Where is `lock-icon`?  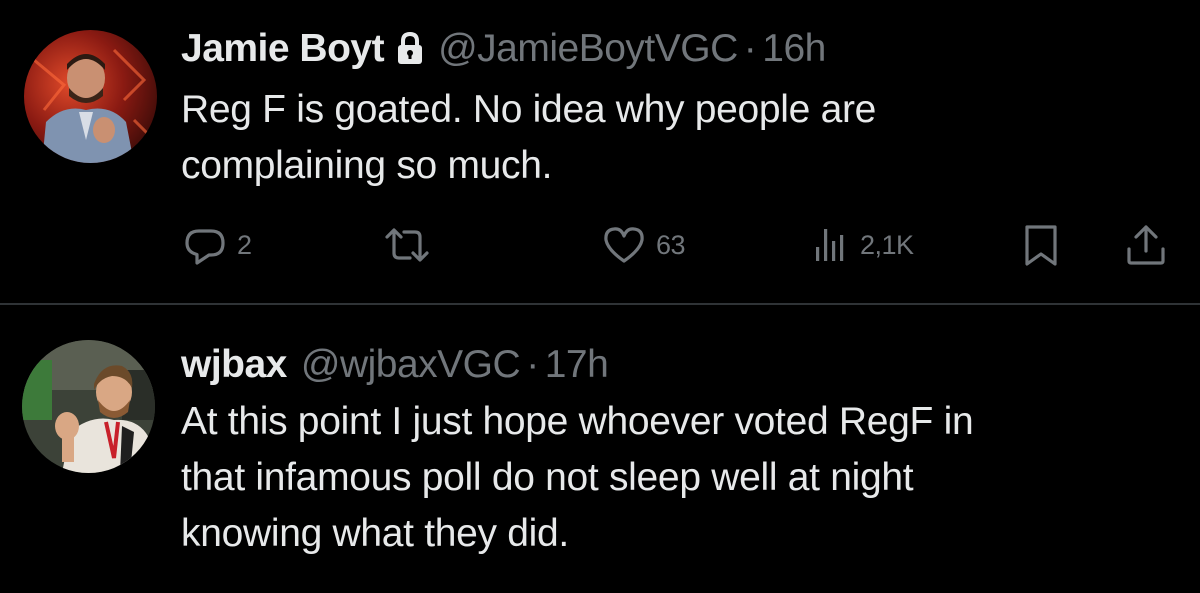
lock-icon is located at coordinates (410, 49).